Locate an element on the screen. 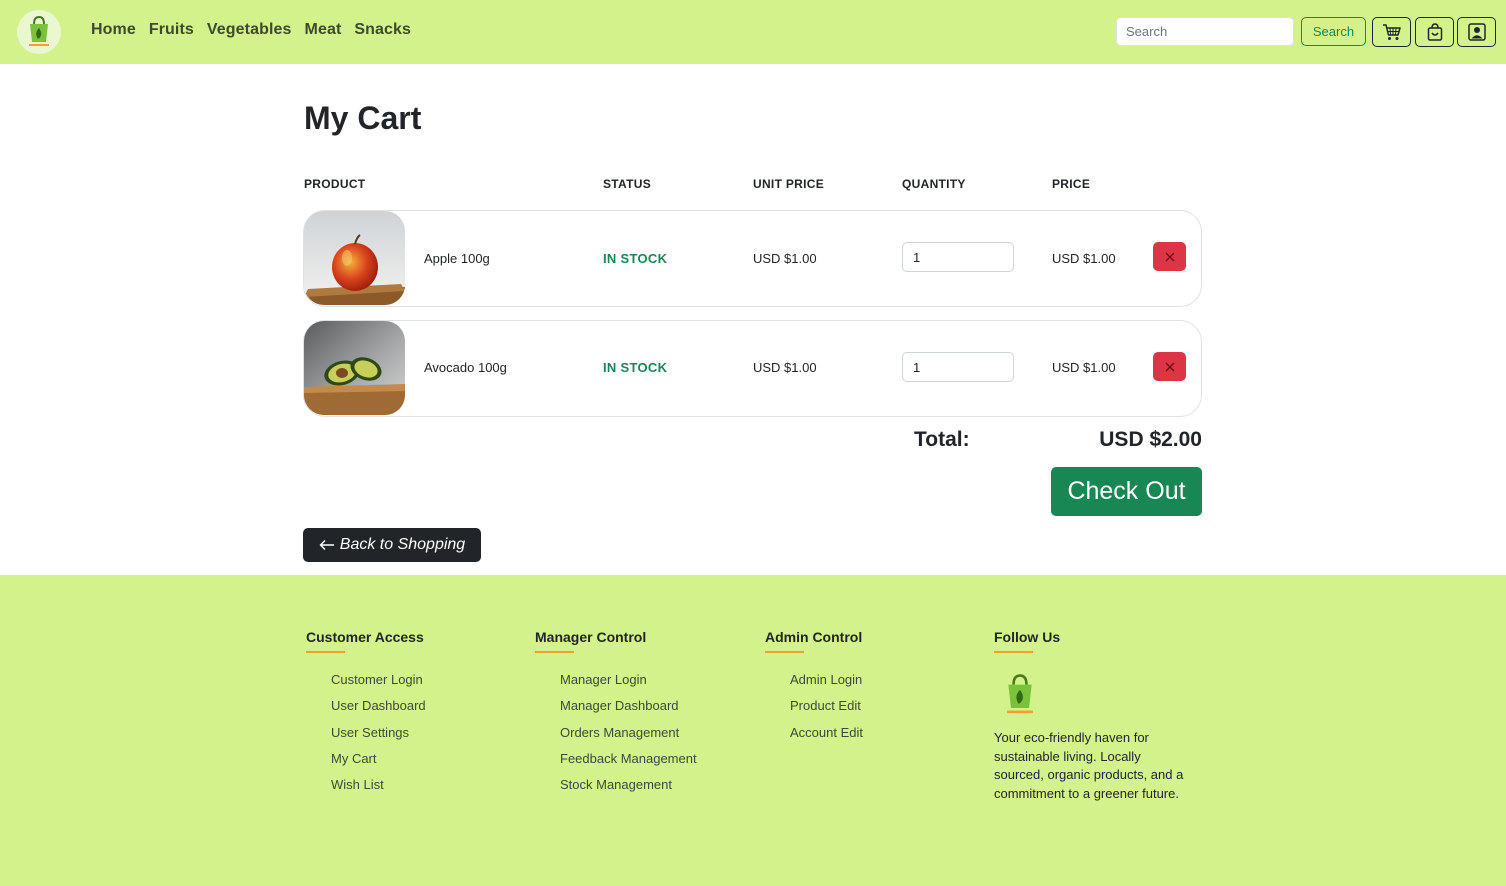  back-label: Back to Shopping is located at coordinates (402, 544).